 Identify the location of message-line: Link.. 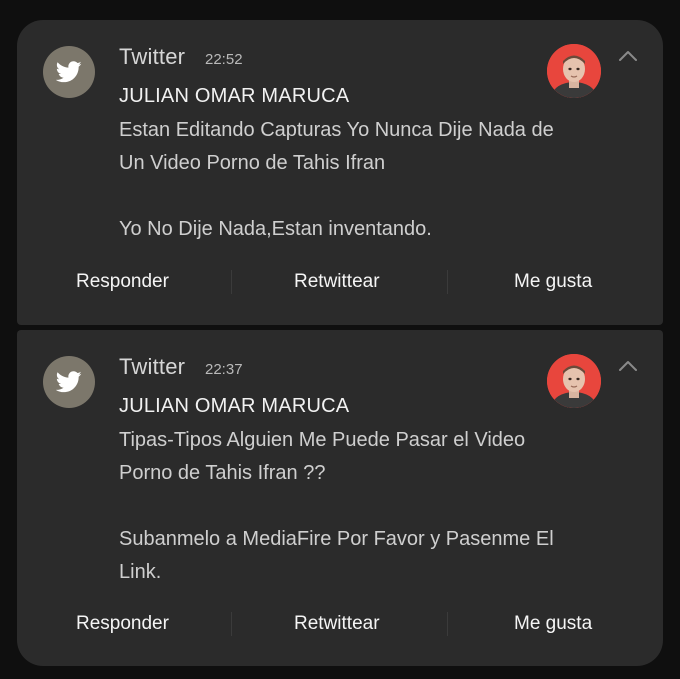
(140, 572).